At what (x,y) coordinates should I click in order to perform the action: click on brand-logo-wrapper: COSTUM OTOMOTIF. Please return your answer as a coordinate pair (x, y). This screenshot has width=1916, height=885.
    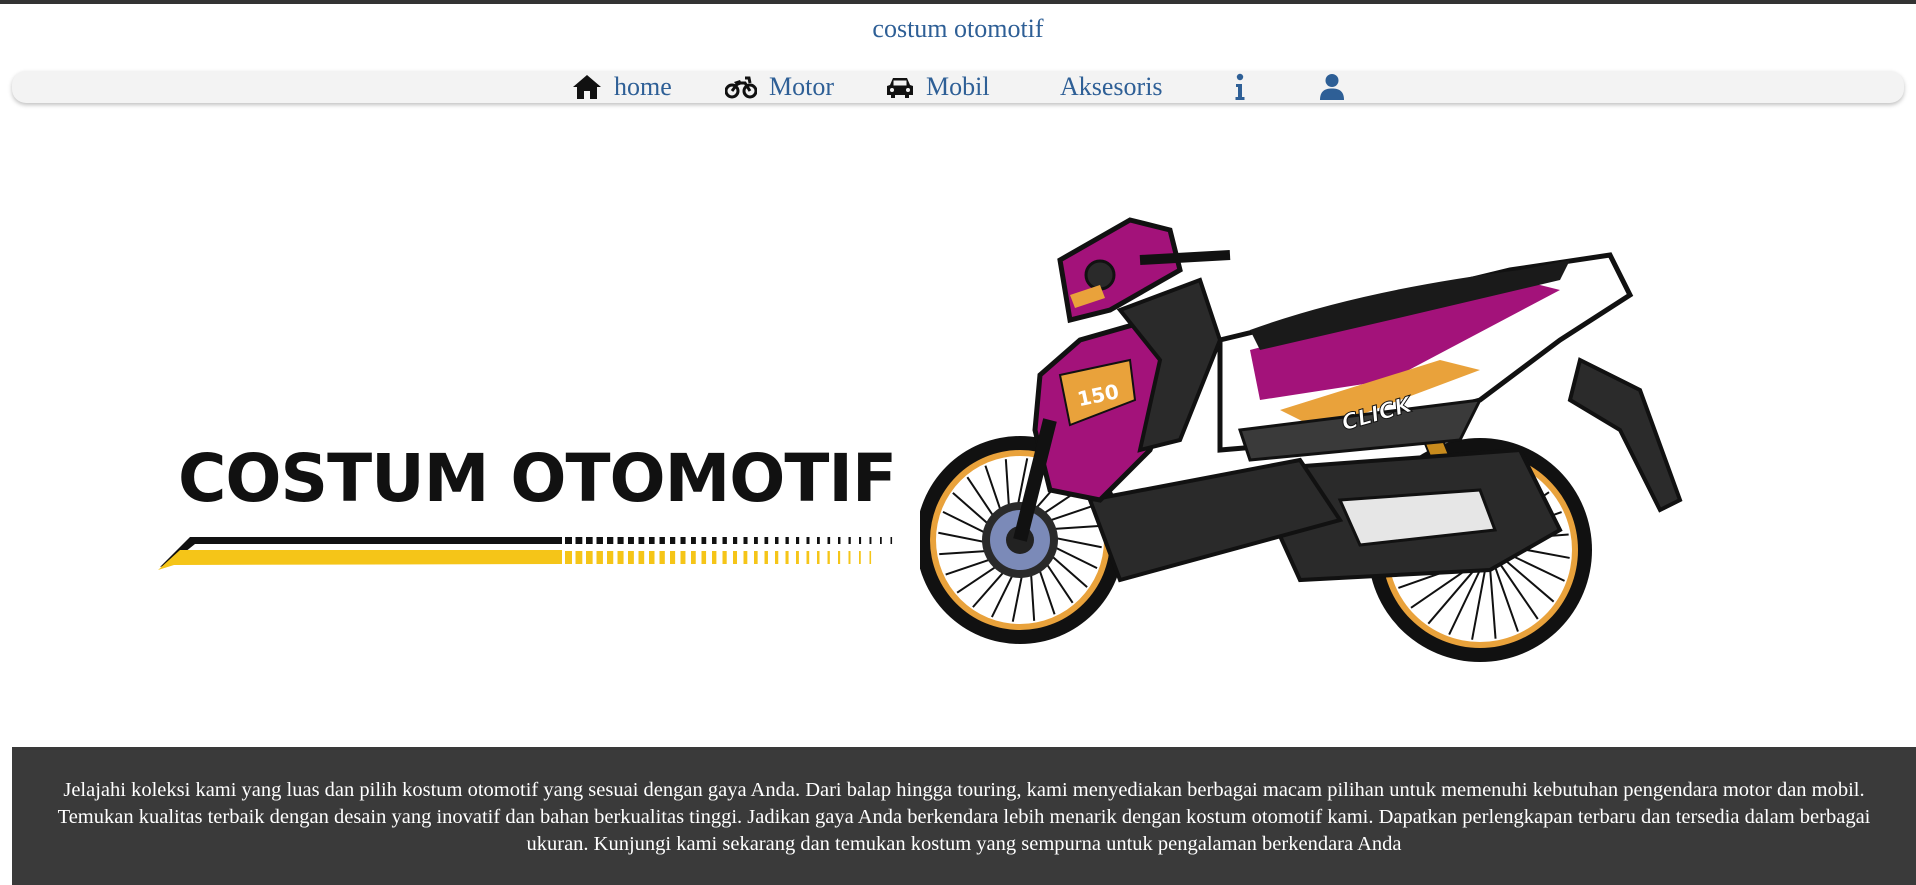
    Looking at the image, I should click on (545, 515).